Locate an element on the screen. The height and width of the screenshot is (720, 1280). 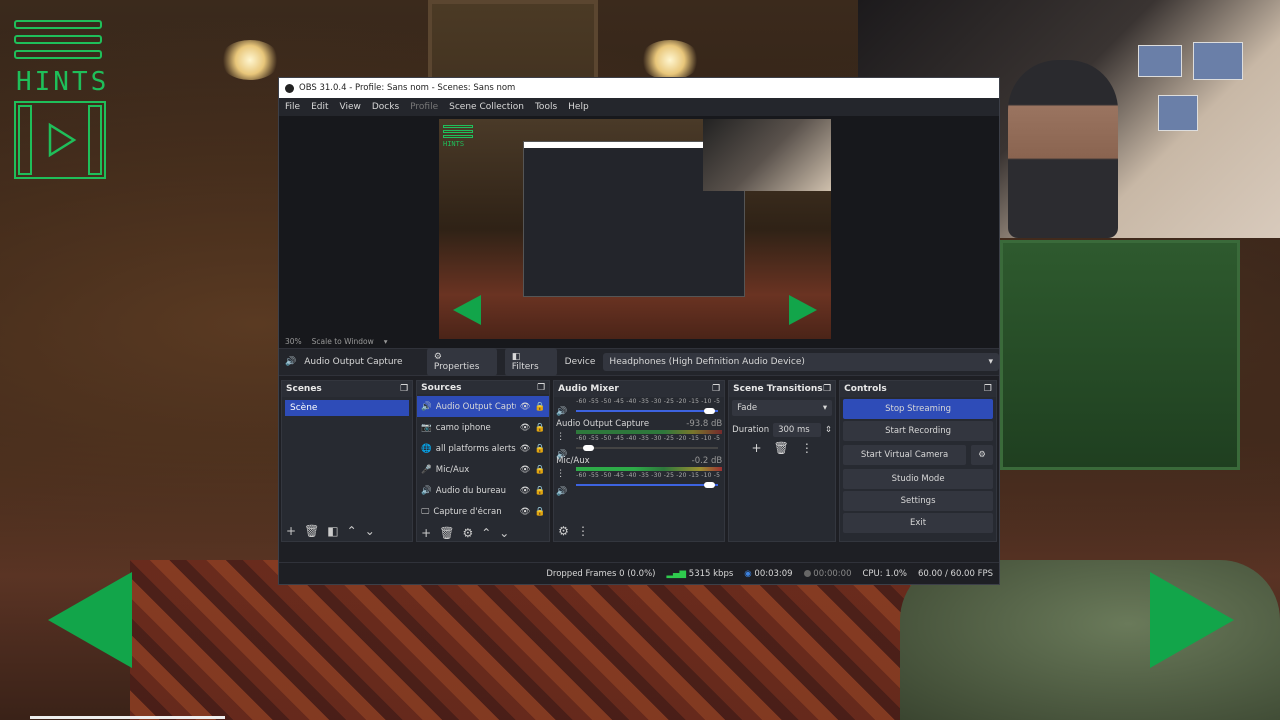
previous-arrow-icon is located at coordinates (90, 620).